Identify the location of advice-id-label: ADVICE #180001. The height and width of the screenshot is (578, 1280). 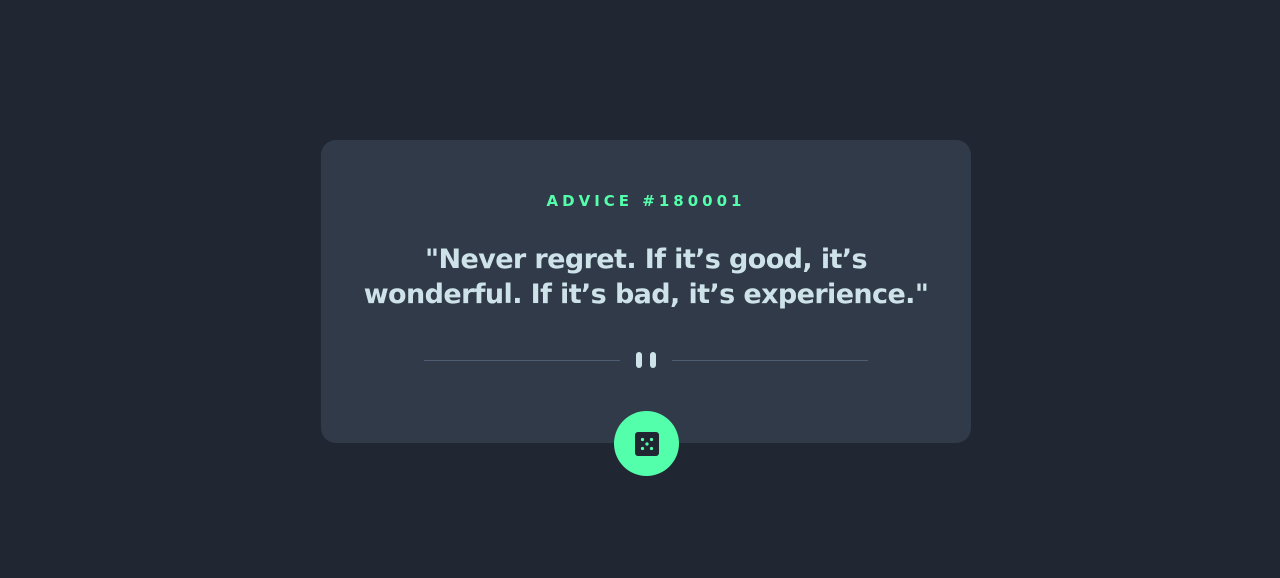
(646, 201).